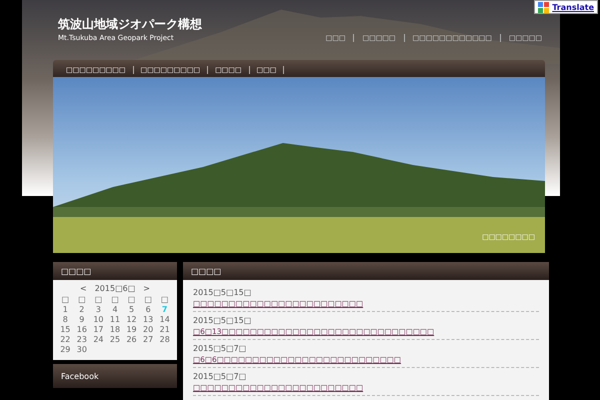 The image size is (600, 400). What do you see at coordinates (115, 309) in the screenshot?
I see `calendar-day: 4` at bounding box center [115, 309].